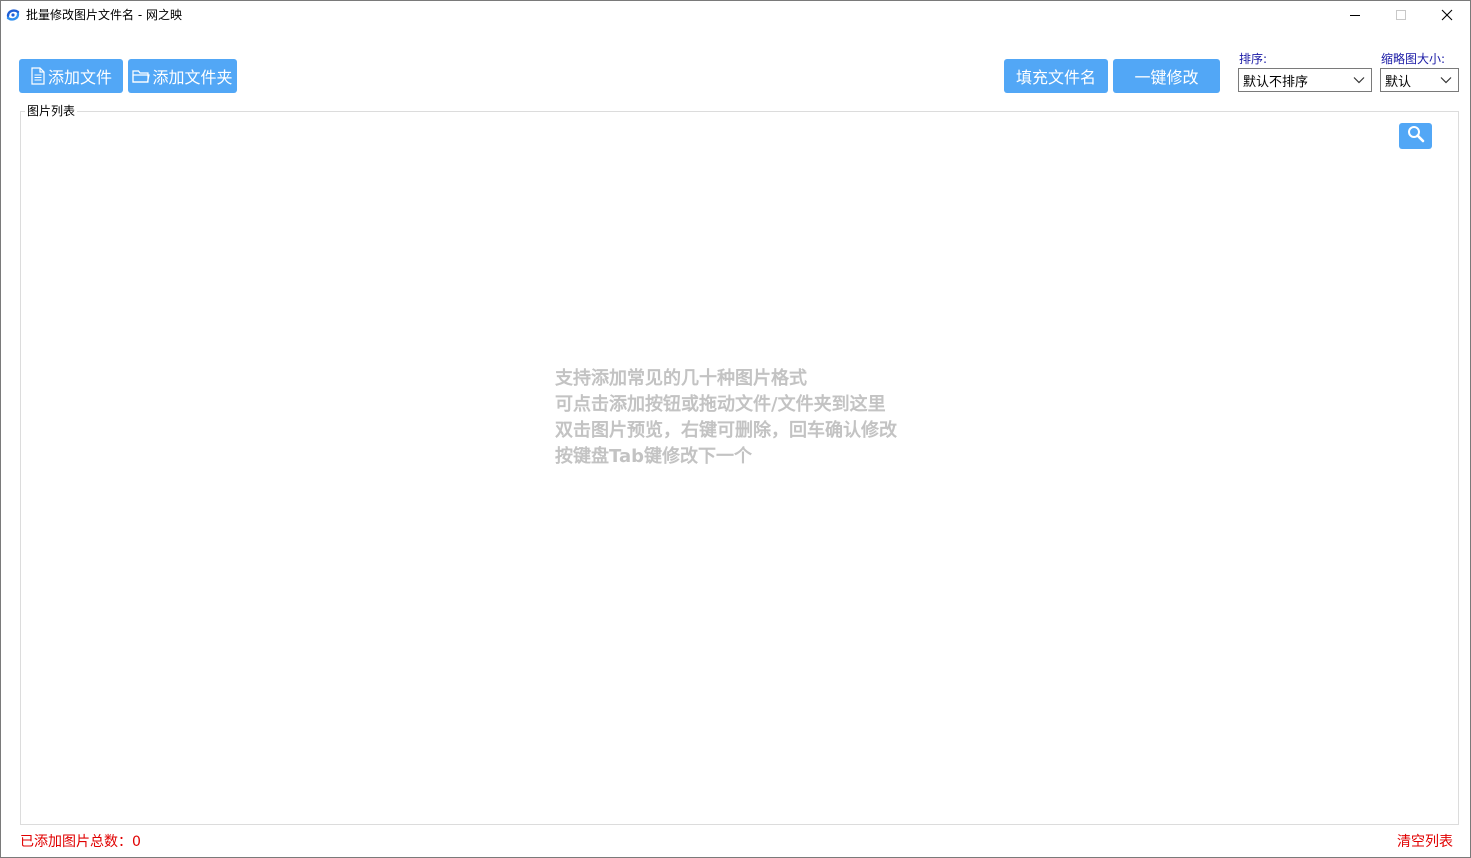 The width and height of the screenshot is (1471, 858). I want to click on clear-list-link: 清空列表, so click(1425, 841).